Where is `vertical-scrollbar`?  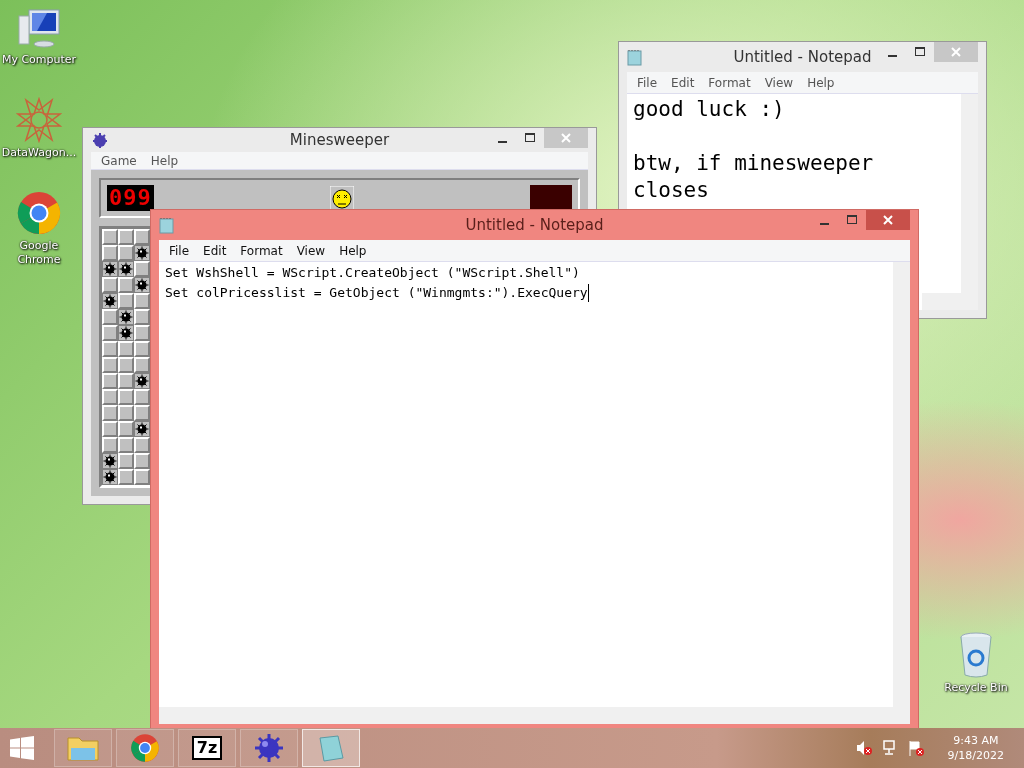 vertical-scrollbar is located at coordinates (901, 484).